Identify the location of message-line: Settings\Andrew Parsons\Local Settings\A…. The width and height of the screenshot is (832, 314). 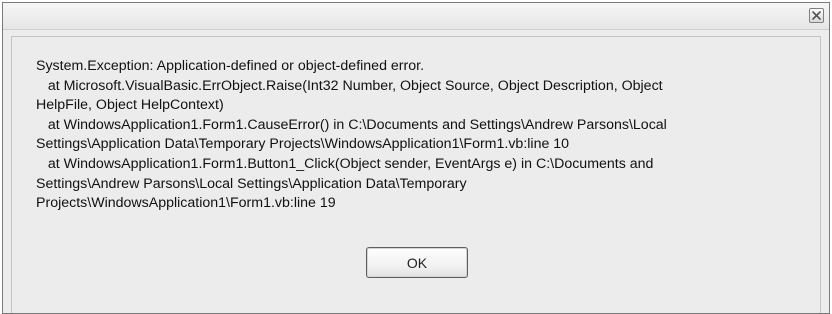
(251, 183).